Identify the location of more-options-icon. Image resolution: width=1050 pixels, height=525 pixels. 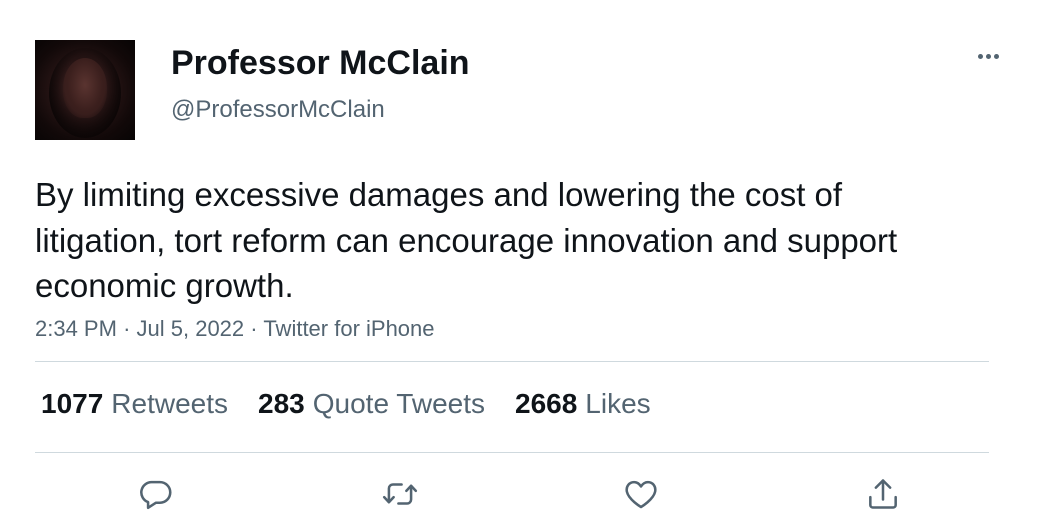
(988, 56).